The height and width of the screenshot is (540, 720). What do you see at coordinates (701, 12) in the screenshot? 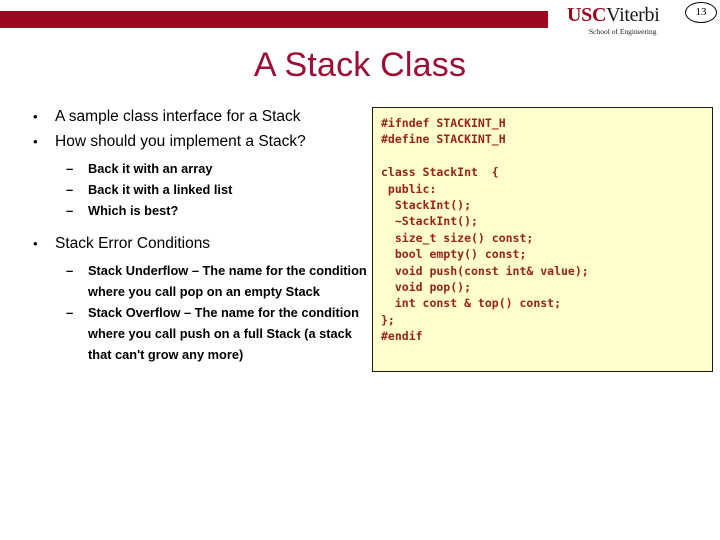
I see `page-number-badge: 13` at bounding box center [701, 12].